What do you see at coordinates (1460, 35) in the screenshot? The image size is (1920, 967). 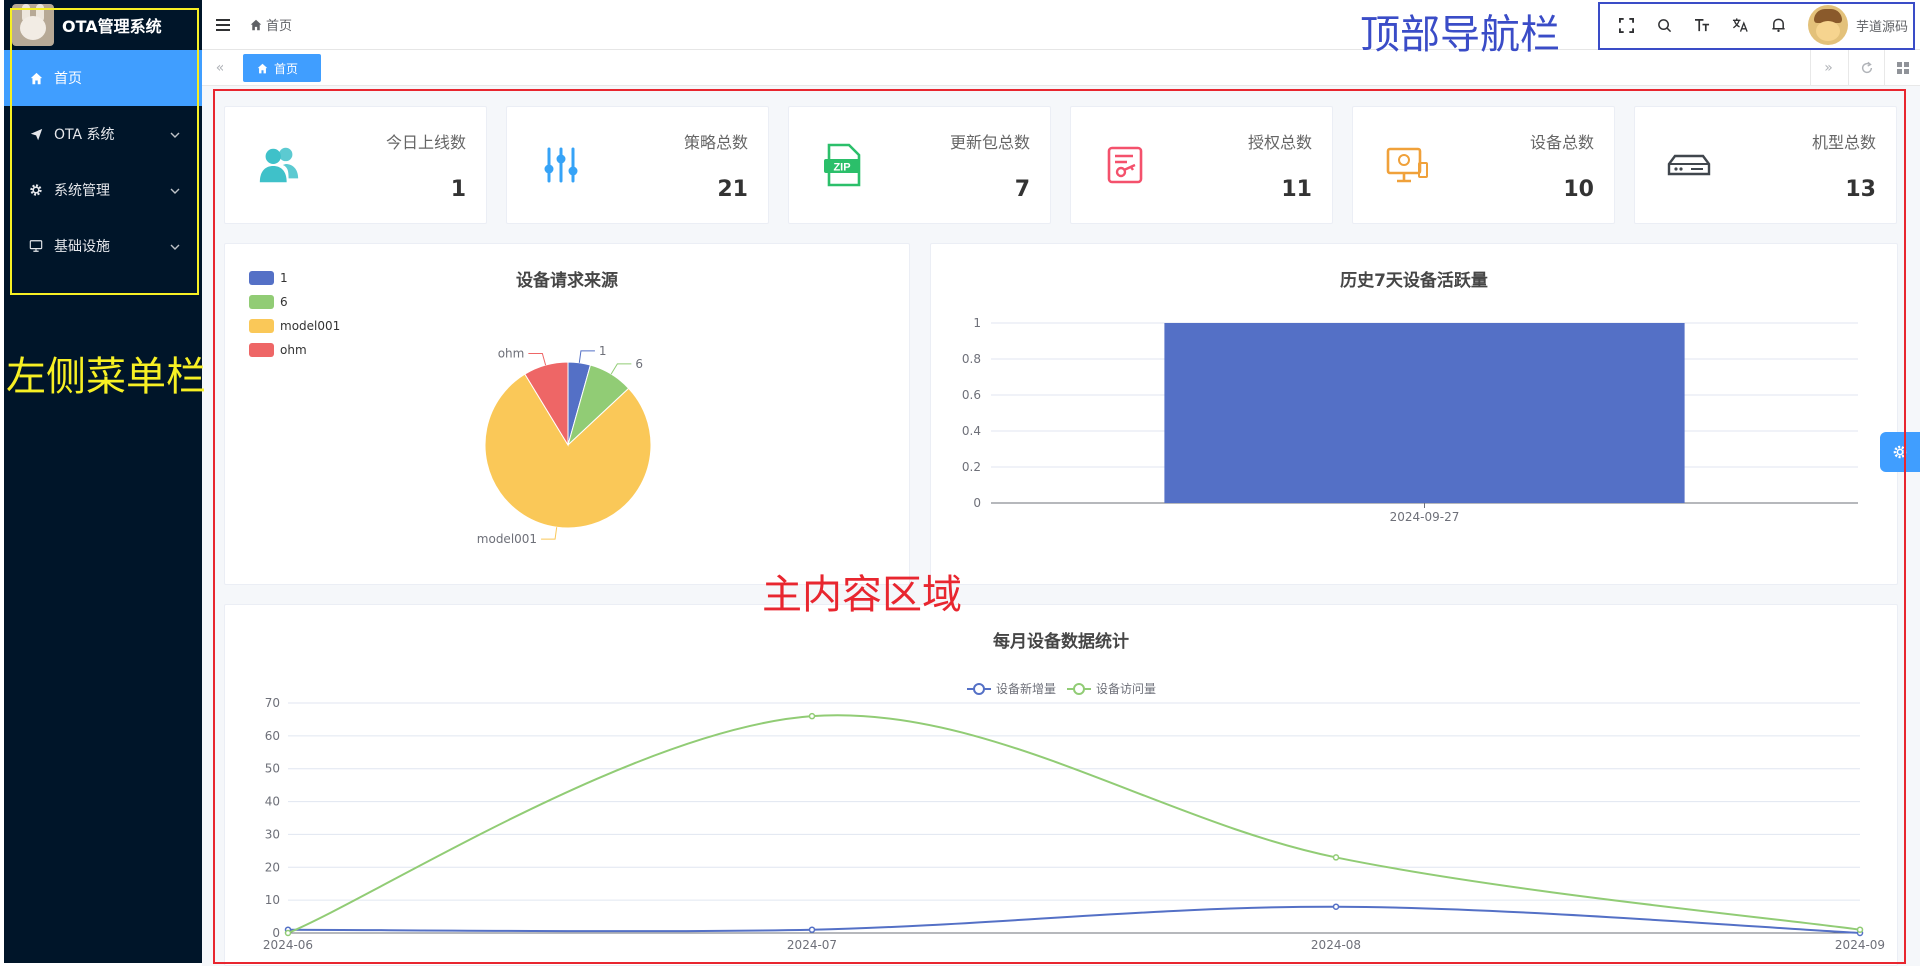 I see `header-annotation-label: 顶部导航栏` at bounding box center [1460, 35].